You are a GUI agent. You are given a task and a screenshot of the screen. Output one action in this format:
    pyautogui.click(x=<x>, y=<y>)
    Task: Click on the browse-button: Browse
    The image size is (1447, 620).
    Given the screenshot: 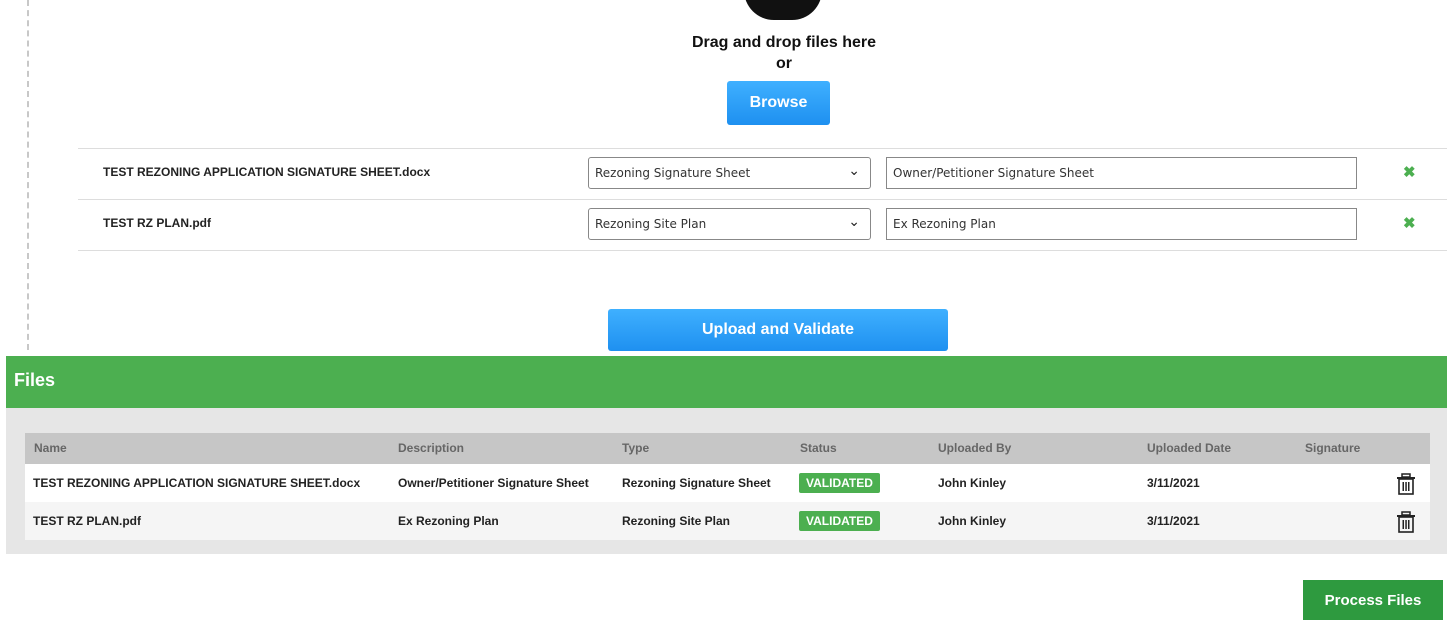 What is the action you would take?
    pyautogui.click(x=778, y=103)
    